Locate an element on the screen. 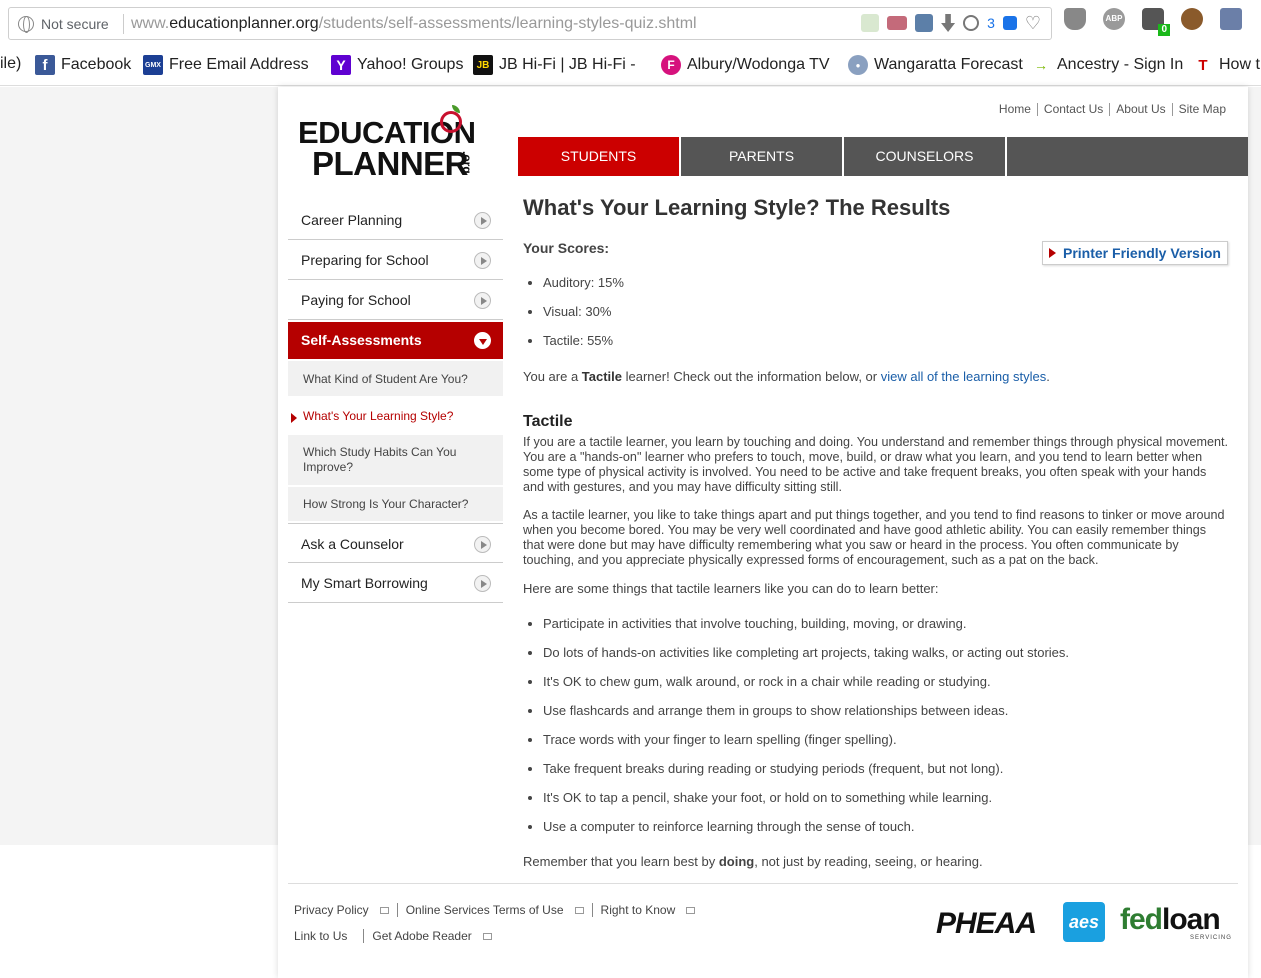 This screenshot has height=978, width=1261. bookmark-label: How t is located at coordinates (1239, 64).